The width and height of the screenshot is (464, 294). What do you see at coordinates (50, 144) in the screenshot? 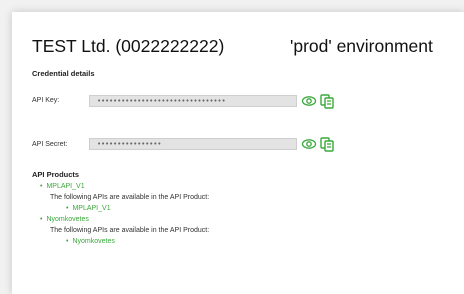
I see `api-secret-label: API Secret:` at bounding box center [50, 144].